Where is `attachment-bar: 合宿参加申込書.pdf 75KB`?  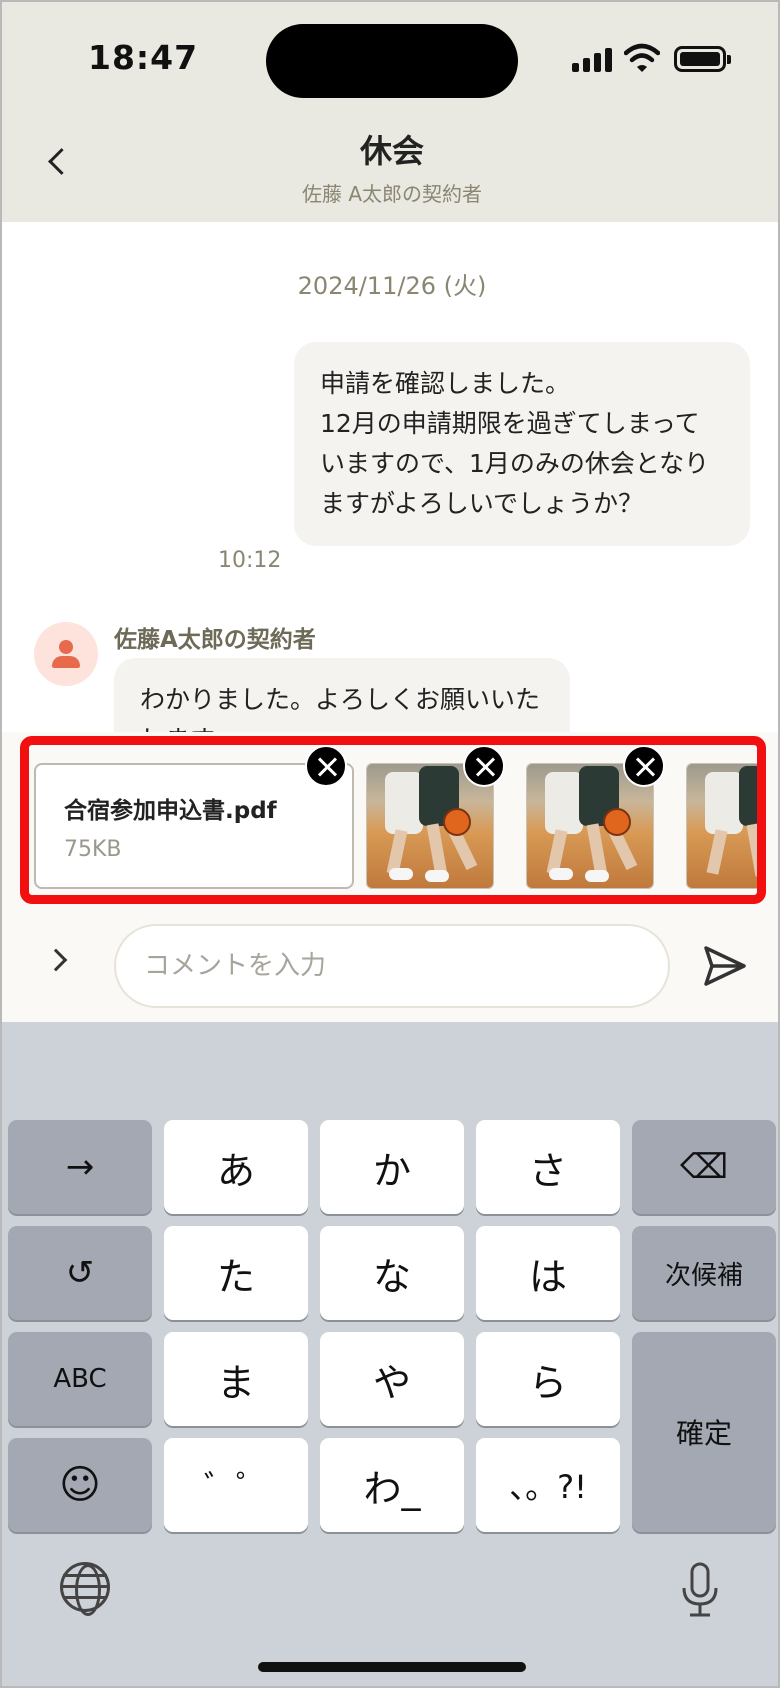 attachment-bar: 合宿参加申込書.pdf 75KB is located at coordinates (390, 822).